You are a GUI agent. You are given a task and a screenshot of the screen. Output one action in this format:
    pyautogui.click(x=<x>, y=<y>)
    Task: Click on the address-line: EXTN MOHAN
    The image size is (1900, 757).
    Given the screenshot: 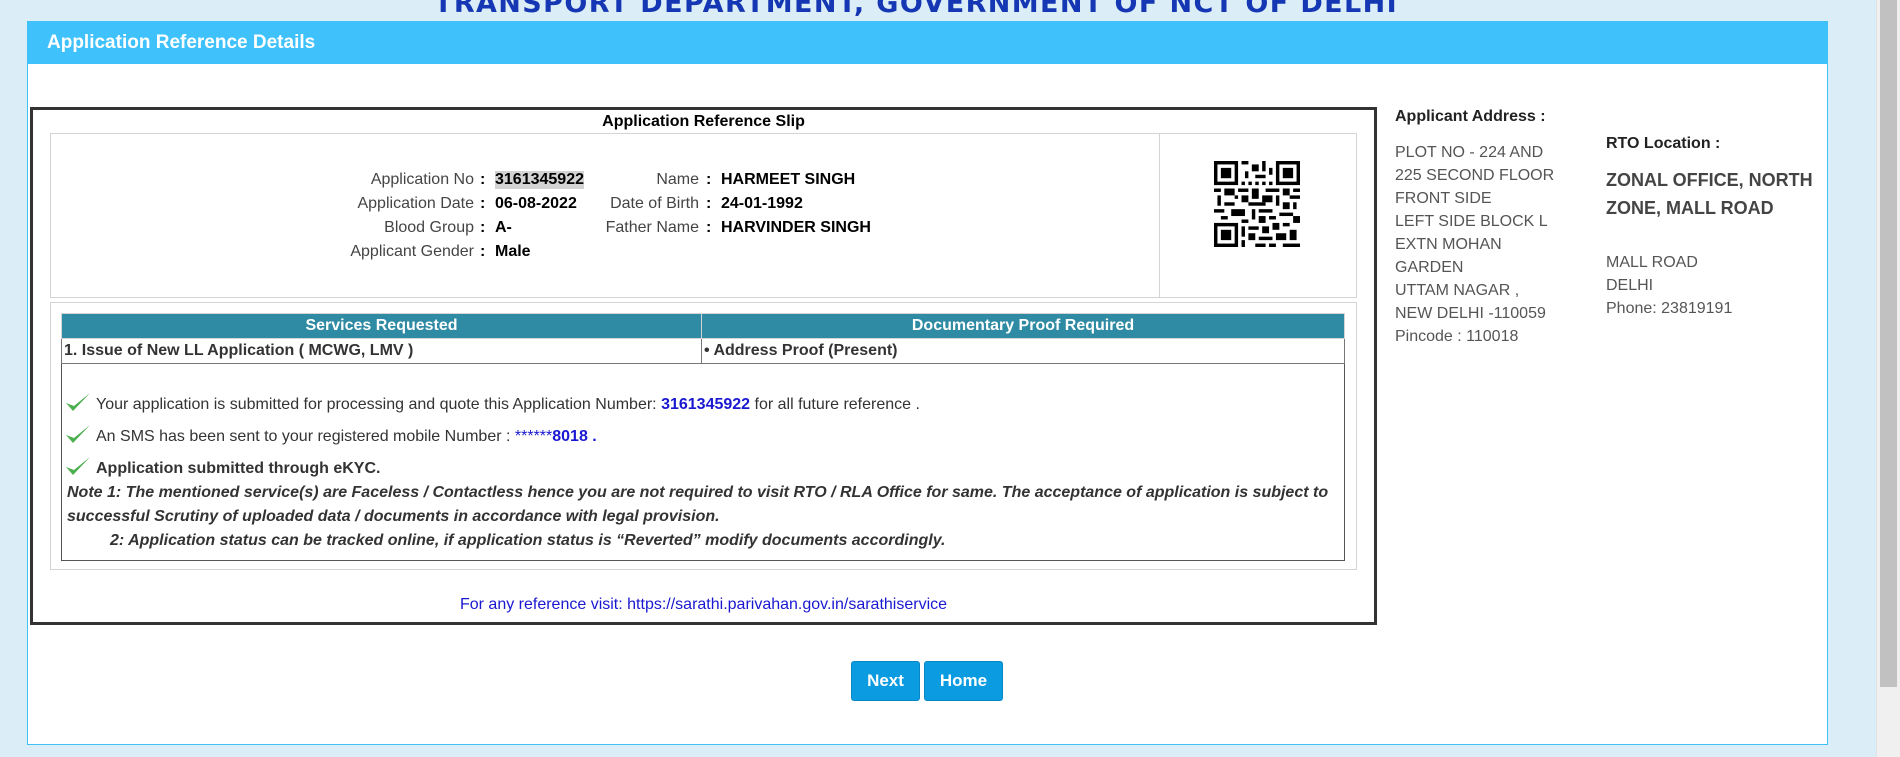 What is the action you would take?
    pyautogui.click(x=1448, y=244)
    